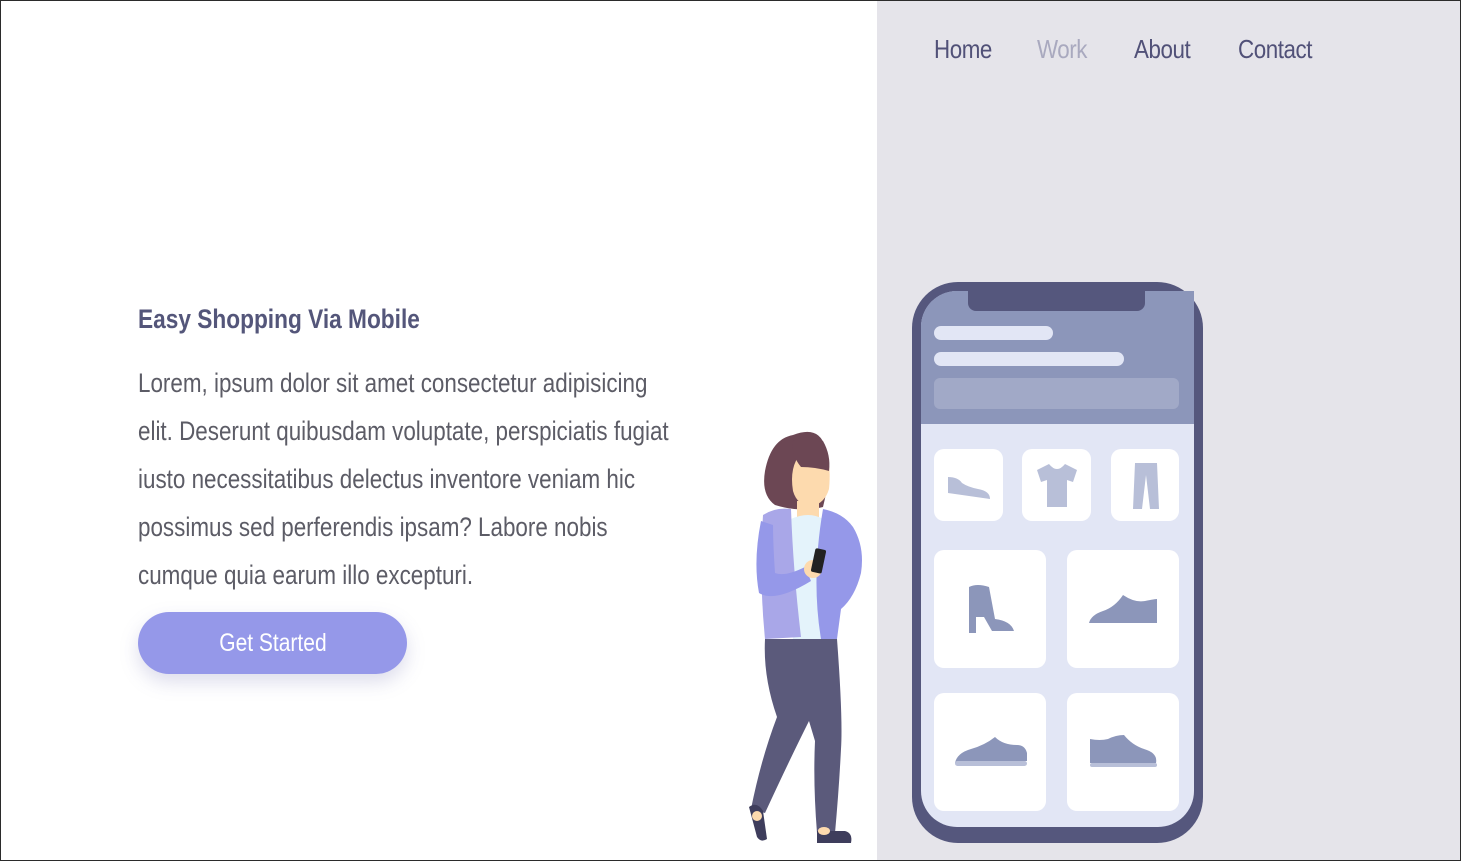 The height and width of the screenshot is (861, 1461). What do you see at coordinates (805, 637) in the screenshot?
I see `woman-holding-phone-illustration` at bounding box center [805, 637].